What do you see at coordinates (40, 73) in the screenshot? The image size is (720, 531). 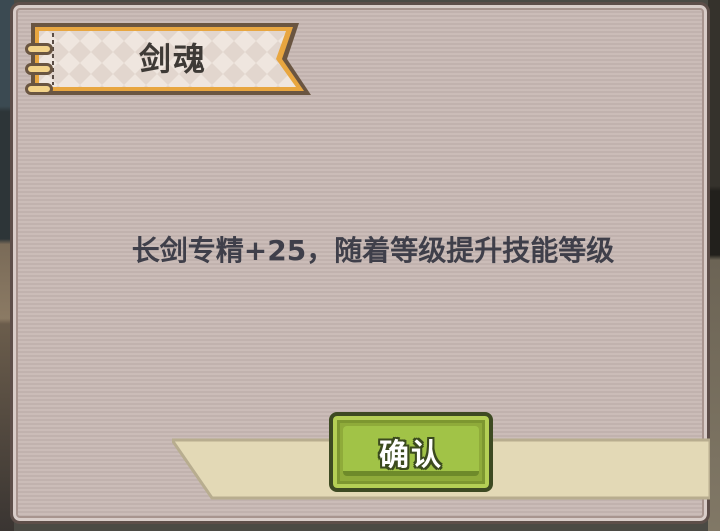 I see `binder-rings-icon` at bounding box center [40, 73].